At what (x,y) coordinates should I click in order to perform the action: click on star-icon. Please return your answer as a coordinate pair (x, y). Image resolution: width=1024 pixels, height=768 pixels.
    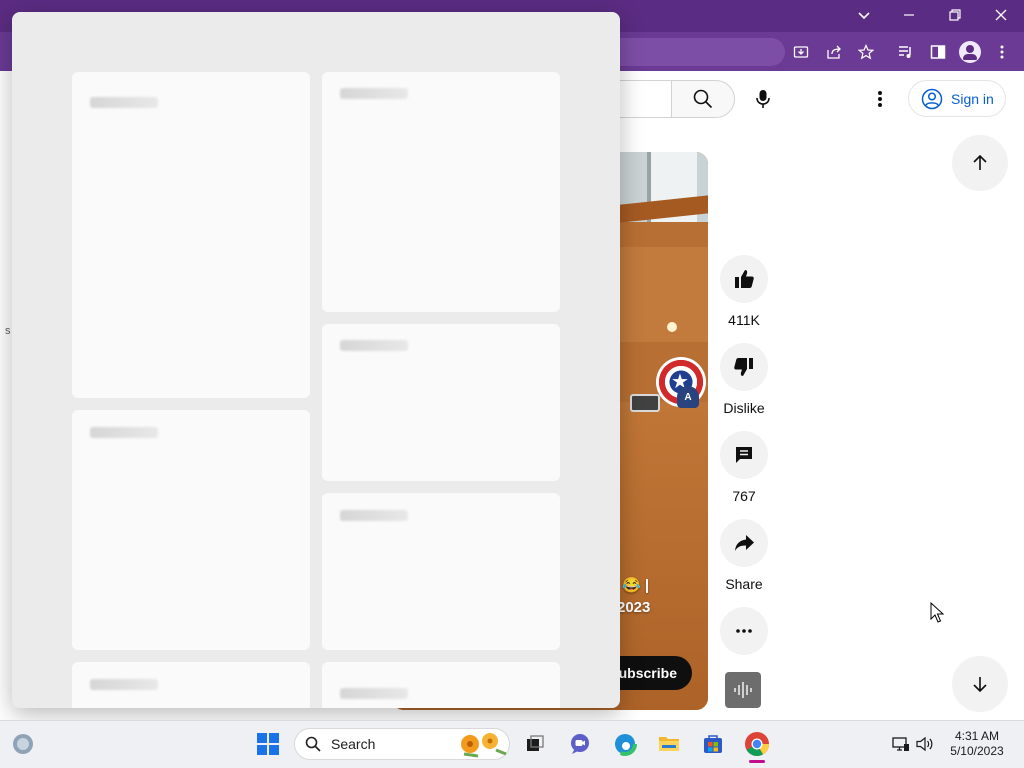
    Looking at the image, I should click on (866, 52).